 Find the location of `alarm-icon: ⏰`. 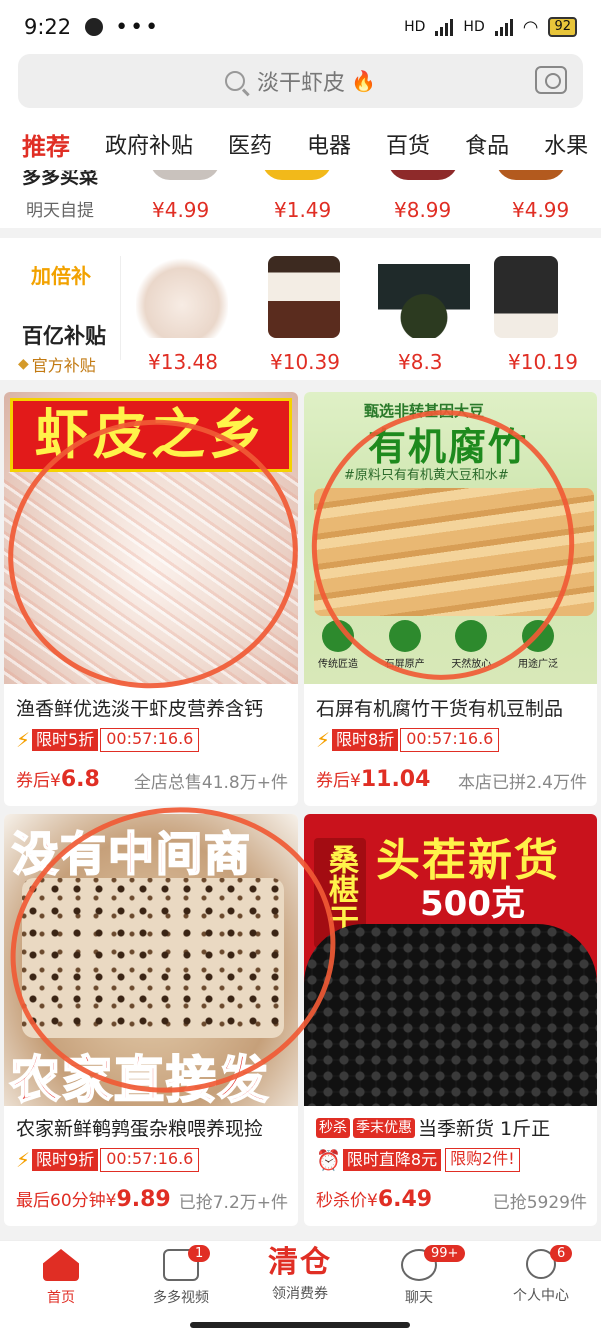

alarm-icon: ⏰ is located at coordinates (328, 1160).